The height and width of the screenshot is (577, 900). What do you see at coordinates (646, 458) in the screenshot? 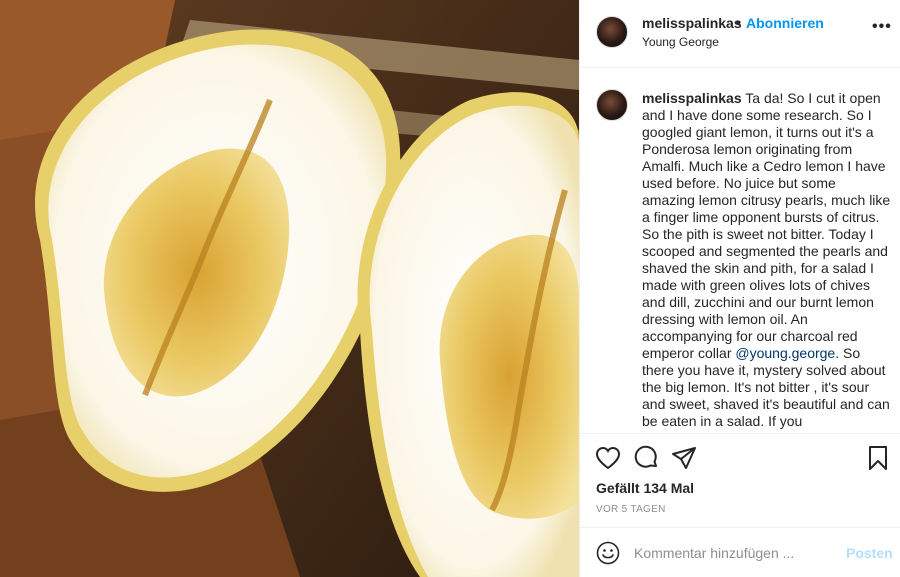
I see `comment-icon` at bounding box center [646, 458].